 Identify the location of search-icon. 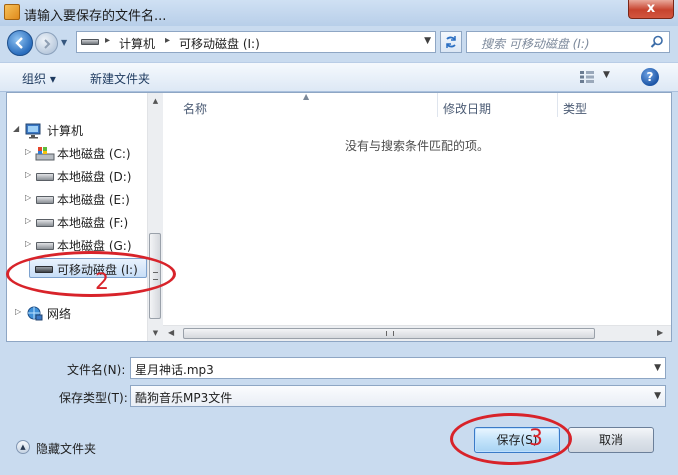
(657, 42).